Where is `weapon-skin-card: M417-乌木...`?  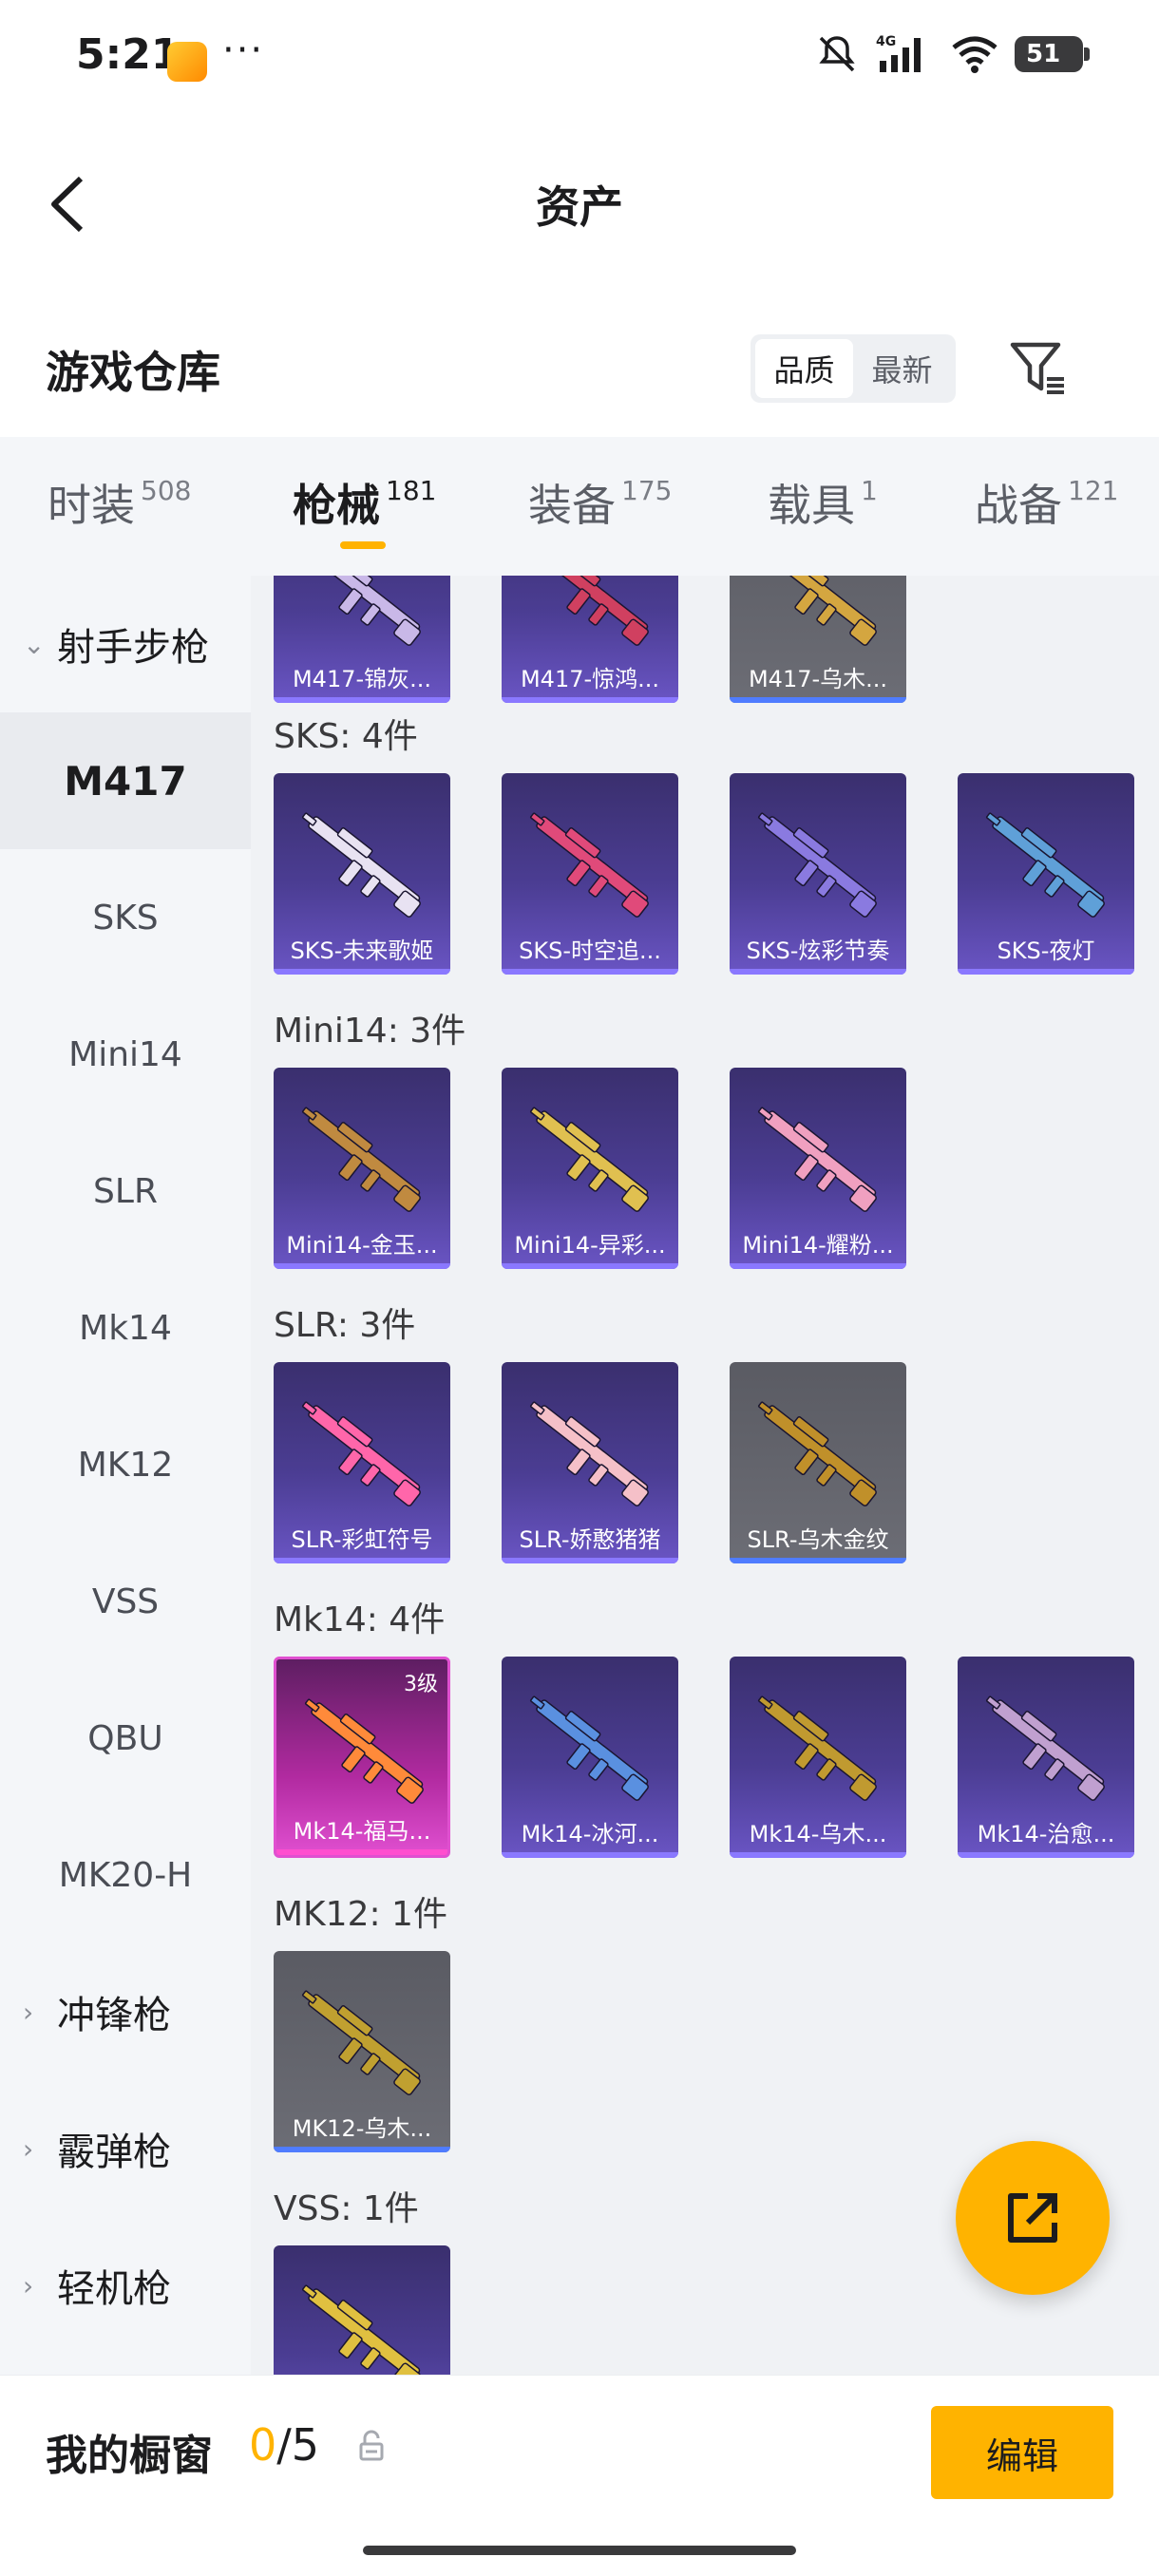 weapon-skin-card: M417-乌木... is located at coordinates (818, 639).